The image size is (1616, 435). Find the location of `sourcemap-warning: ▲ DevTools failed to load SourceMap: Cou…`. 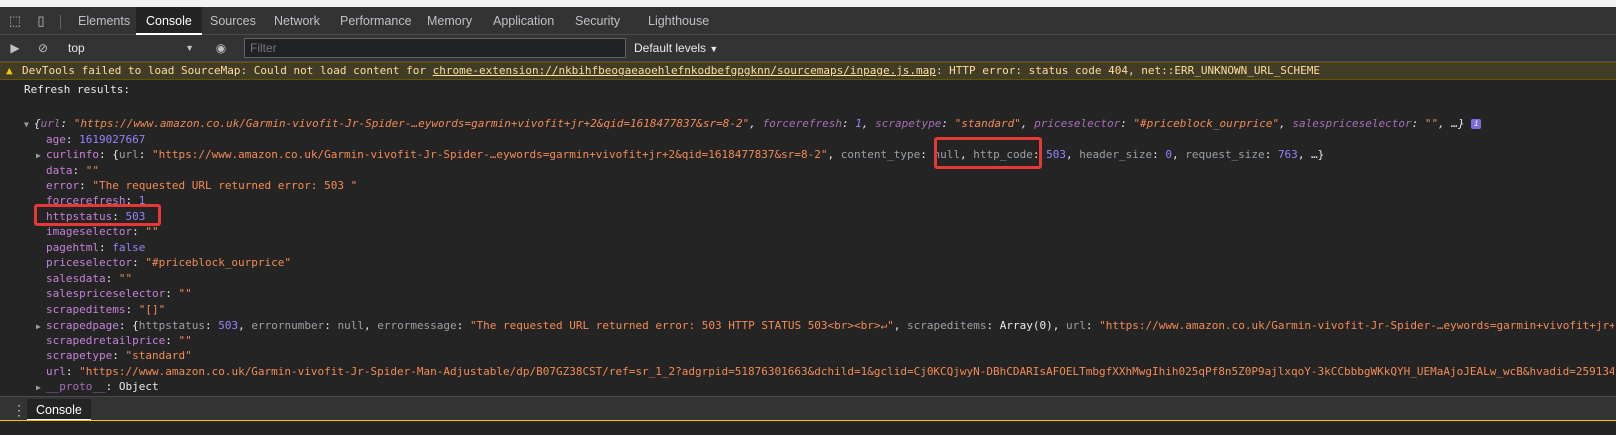

sourcemap-warning: ▲ DevTools failed to load SourceMap: Cou… is located at coordinates (808, 71).